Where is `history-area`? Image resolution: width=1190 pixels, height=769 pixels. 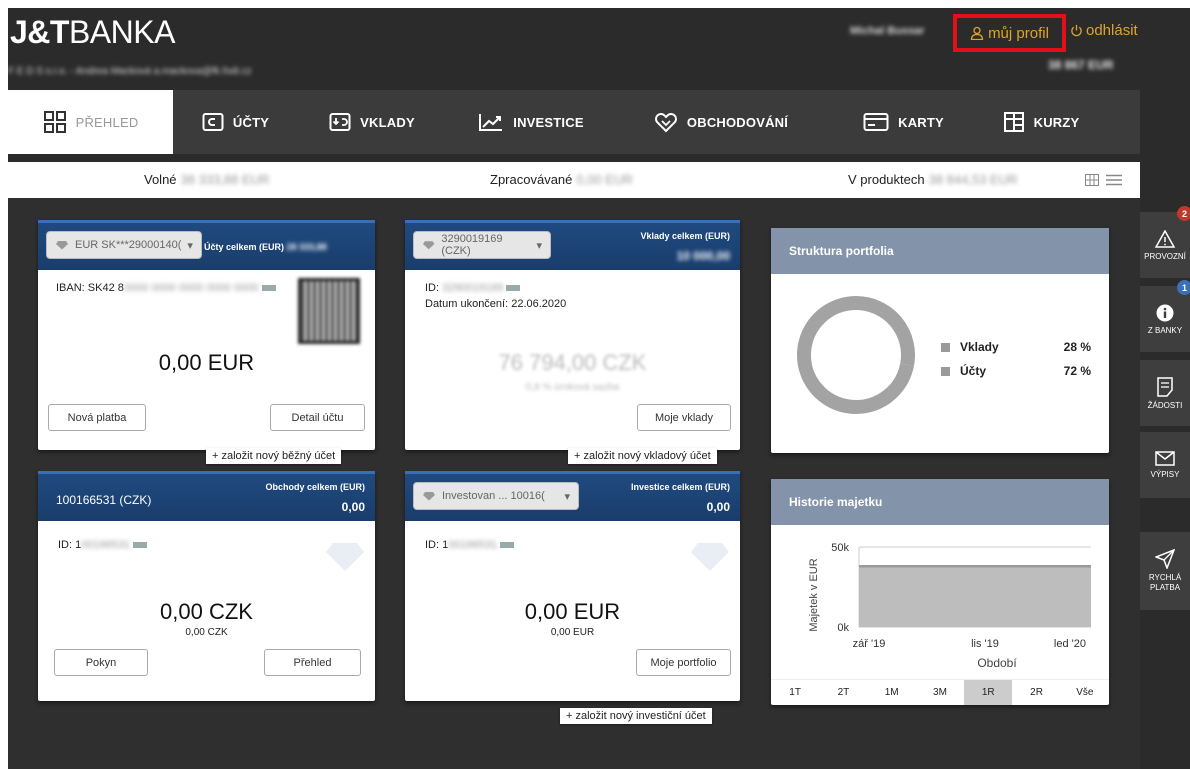
history-area is located at coordinates (975, 596).